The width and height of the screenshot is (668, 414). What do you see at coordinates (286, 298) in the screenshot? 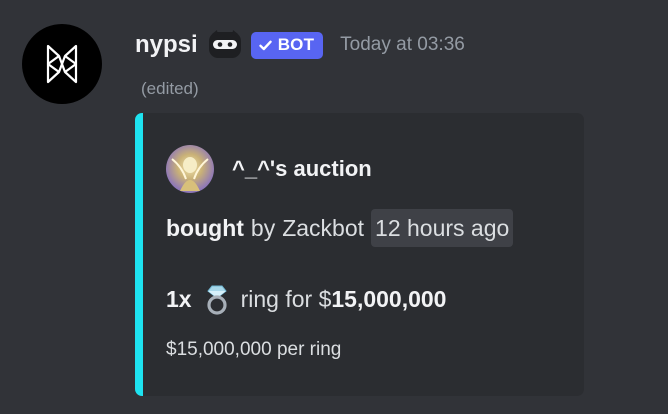
I see `item-for-text: ring for $` at bounding box center [286, 298].